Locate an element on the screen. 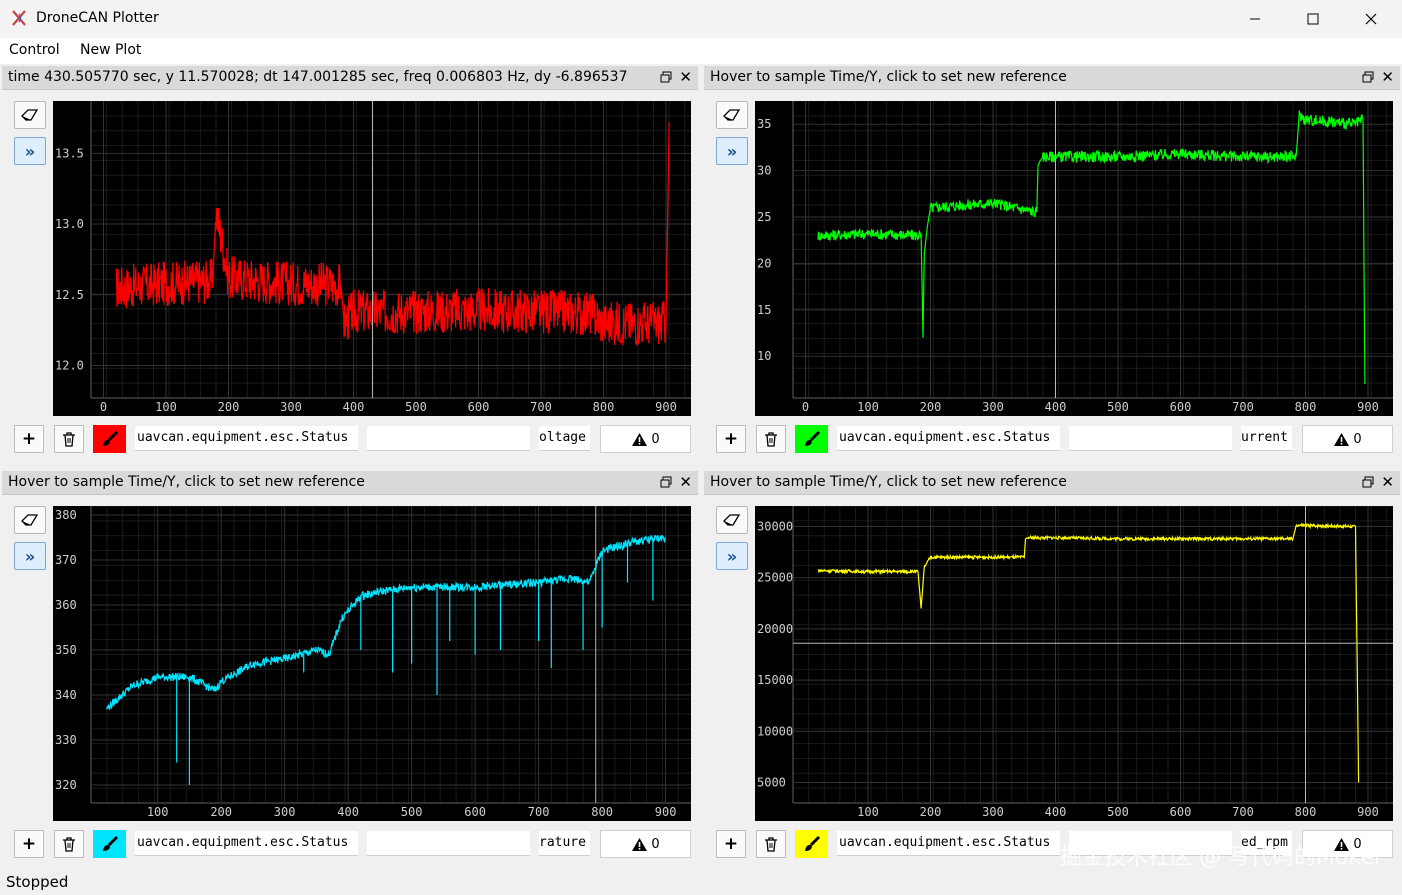 The height and width of the screenshot is (895, 1402). y-tick-label: 20 is located at coordinates (764, 263).